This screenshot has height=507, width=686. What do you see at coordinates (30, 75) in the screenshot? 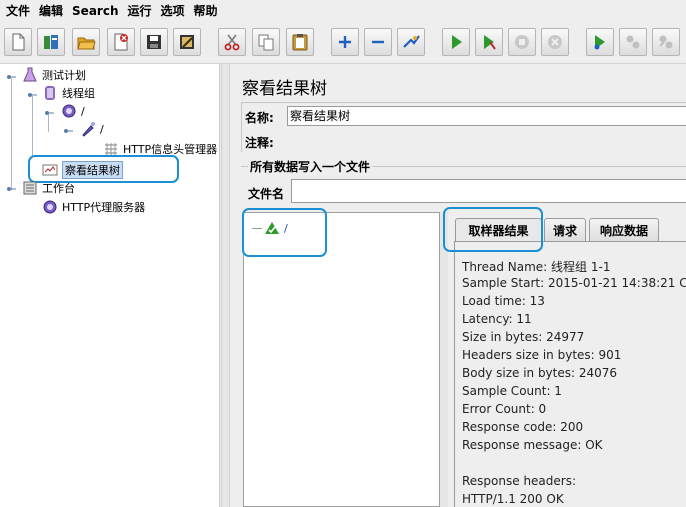
I see `flask-icon` at bounding box center [30, 75].